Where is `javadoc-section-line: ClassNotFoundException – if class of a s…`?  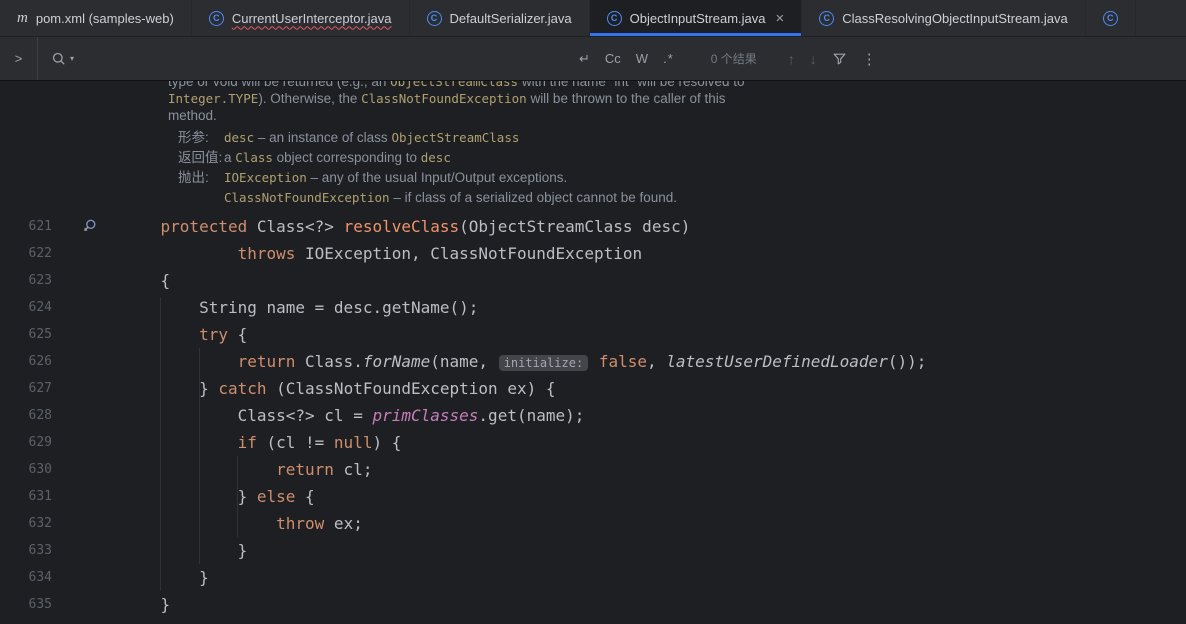
javadoc-section-line: ClassNotFoundException – if class of a s… is located at coordinates (451, 197).